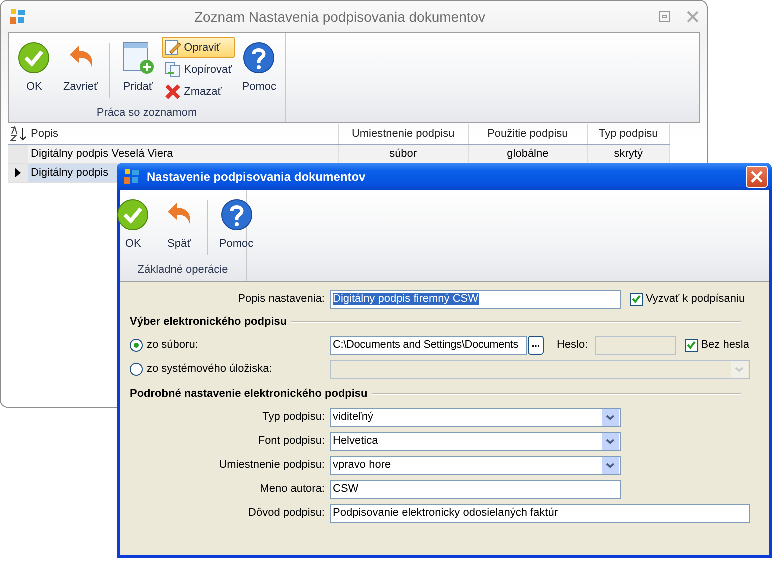  Describe the element at coordinates (635, 345) in the screenshot. I see `password-field` at that location.